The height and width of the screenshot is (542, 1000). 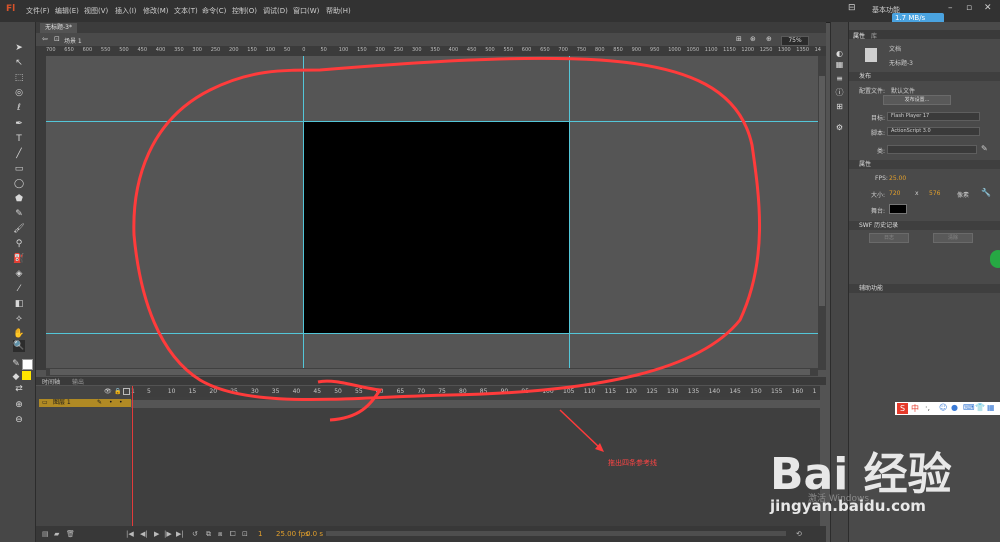 What do you see at coordinates (848, 506) in the screenshot?
I see `baidu-watermark-url: jingyan.baidu.com` at bounding box center [848, 506].